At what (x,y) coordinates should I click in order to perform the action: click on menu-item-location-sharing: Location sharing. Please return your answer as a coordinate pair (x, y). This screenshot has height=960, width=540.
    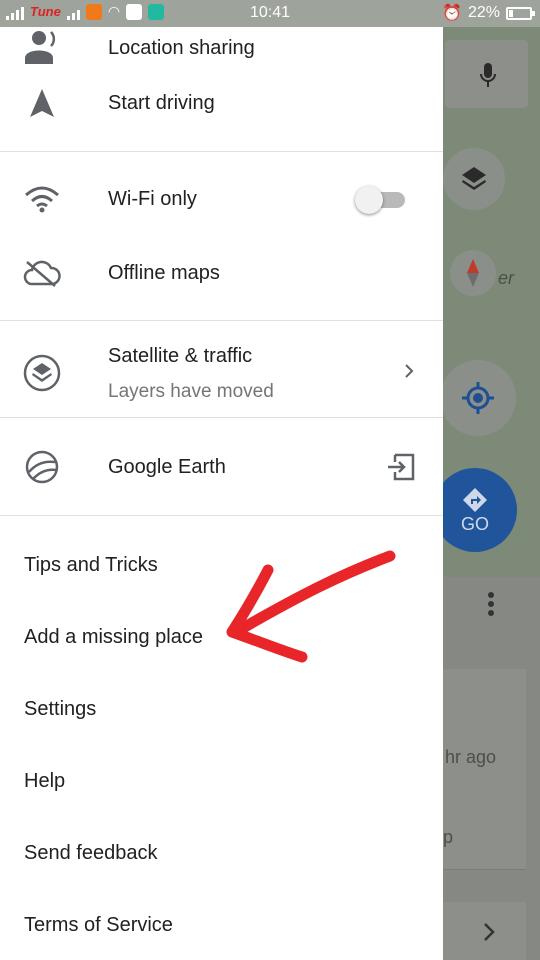
    Looking at the image, I should click on (221, 52).